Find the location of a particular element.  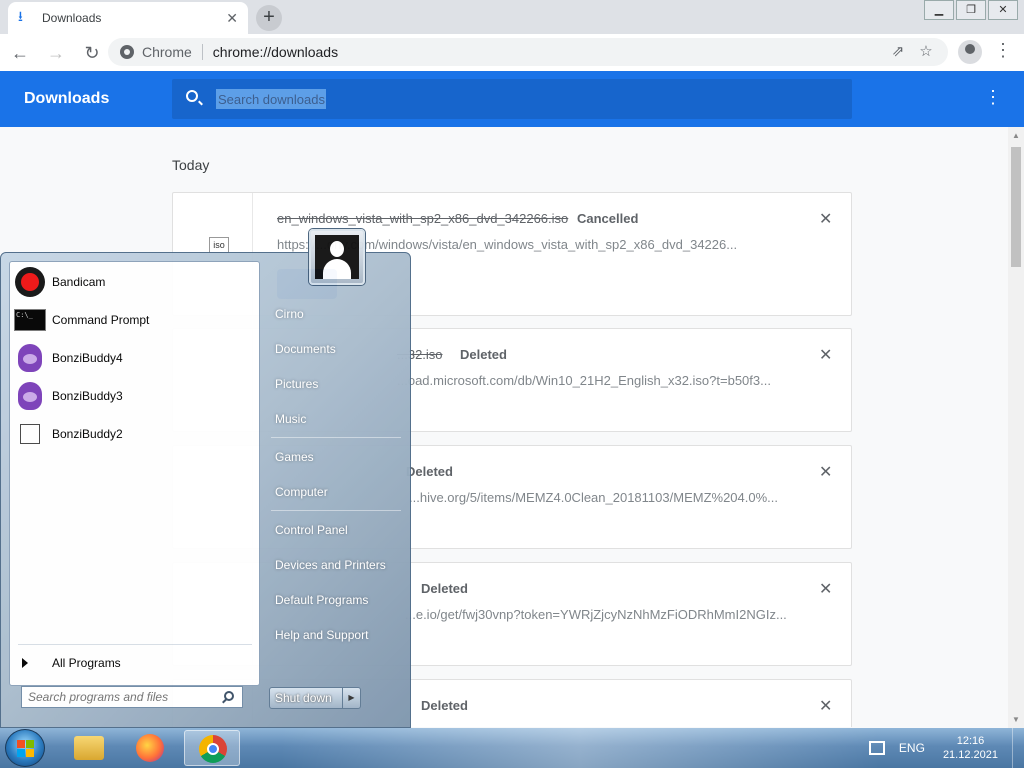

user-folder-link: Cirno is located at coordinates (289, 314).